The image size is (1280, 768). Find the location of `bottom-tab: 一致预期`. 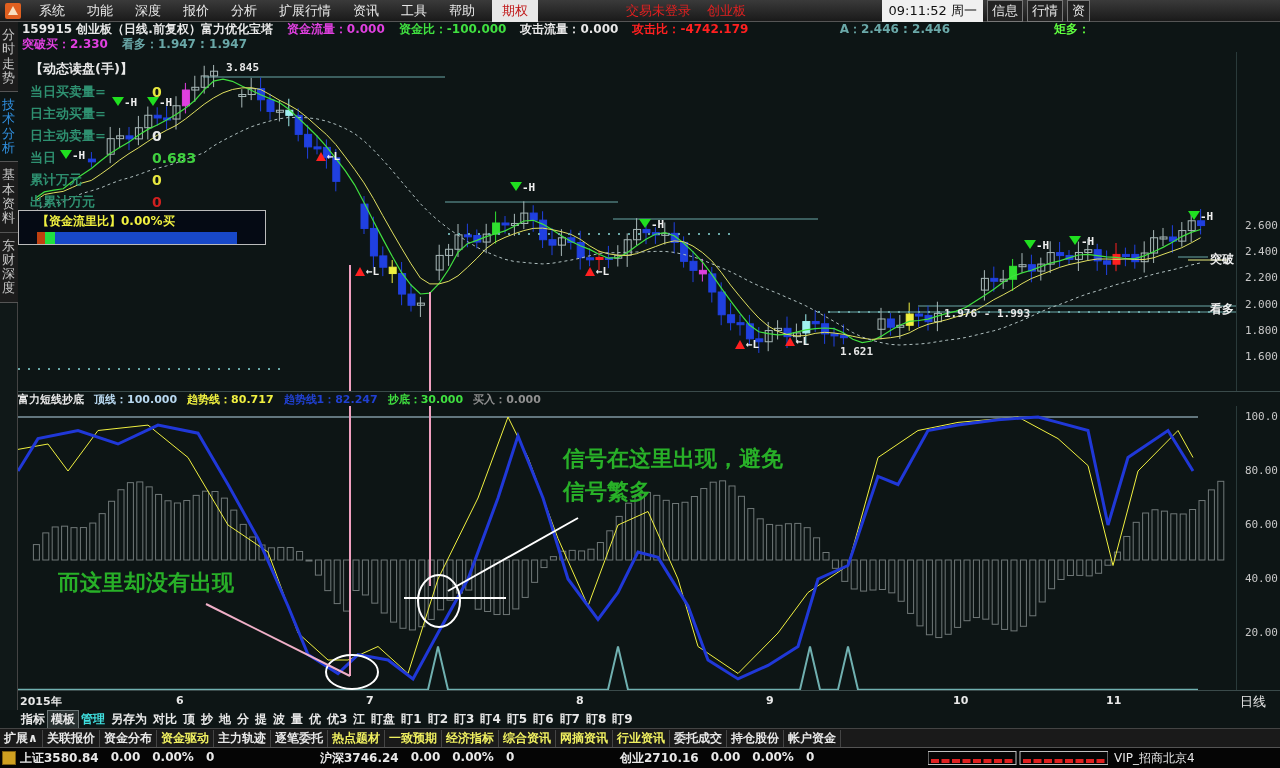

bottom-tab: 一致预期 is located at coordinates (413, 738).